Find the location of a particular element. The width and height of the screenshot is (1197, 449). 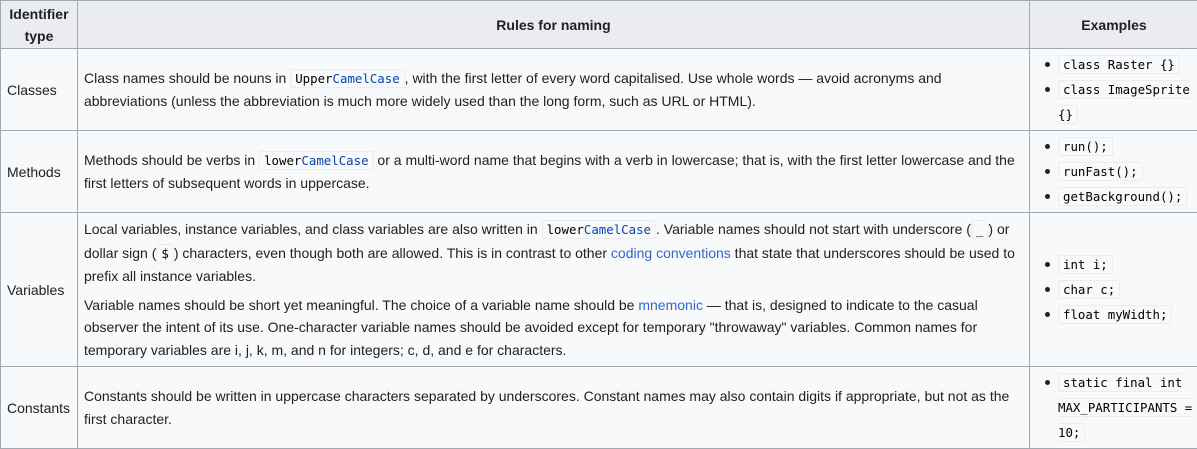

examples-cell: static final int MAX_PARTICIPANTS = 10; is located at coordinates (1113, 408).